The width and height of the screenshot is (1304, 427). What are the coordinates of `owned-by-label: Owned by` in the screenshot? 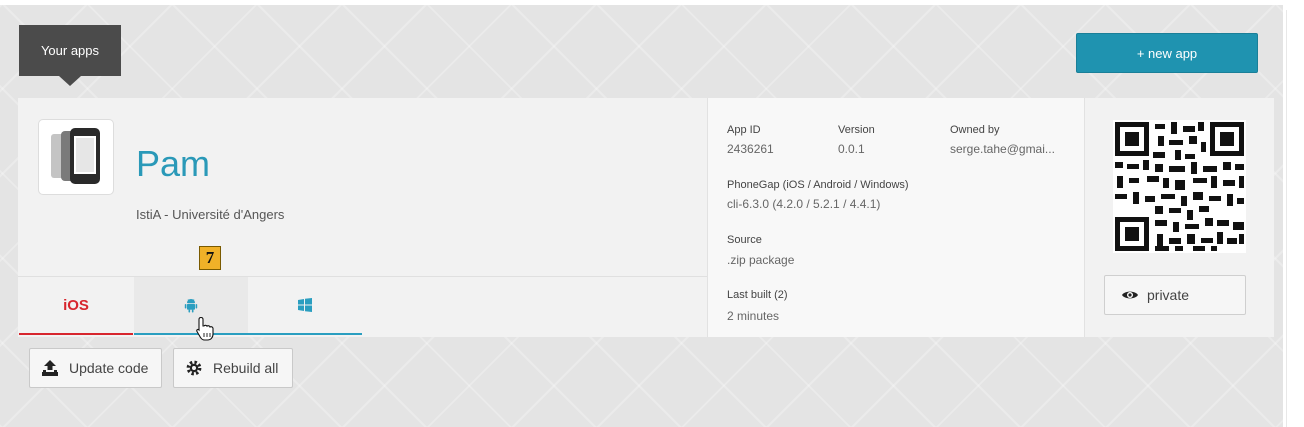 It's located at (975, 130).